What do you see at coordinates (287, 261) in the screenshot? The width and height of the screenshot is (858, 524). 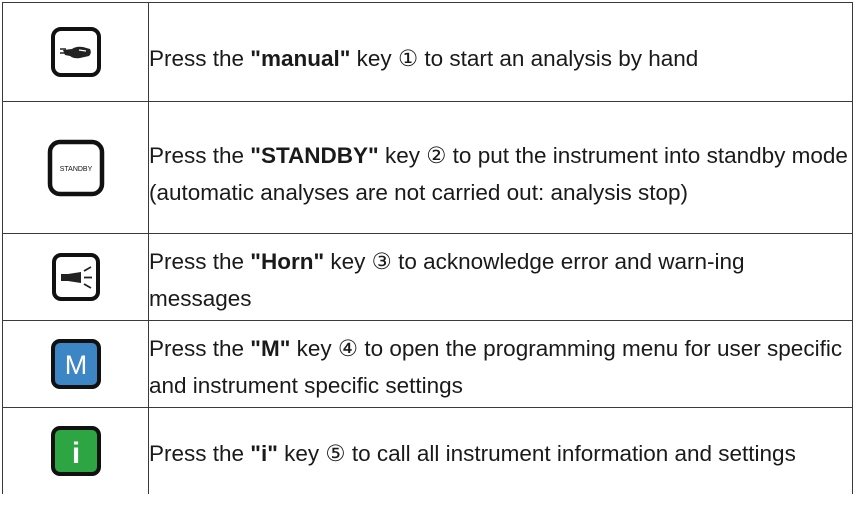 I see `key-name: "Horn"` at bounding box center [287, 261].